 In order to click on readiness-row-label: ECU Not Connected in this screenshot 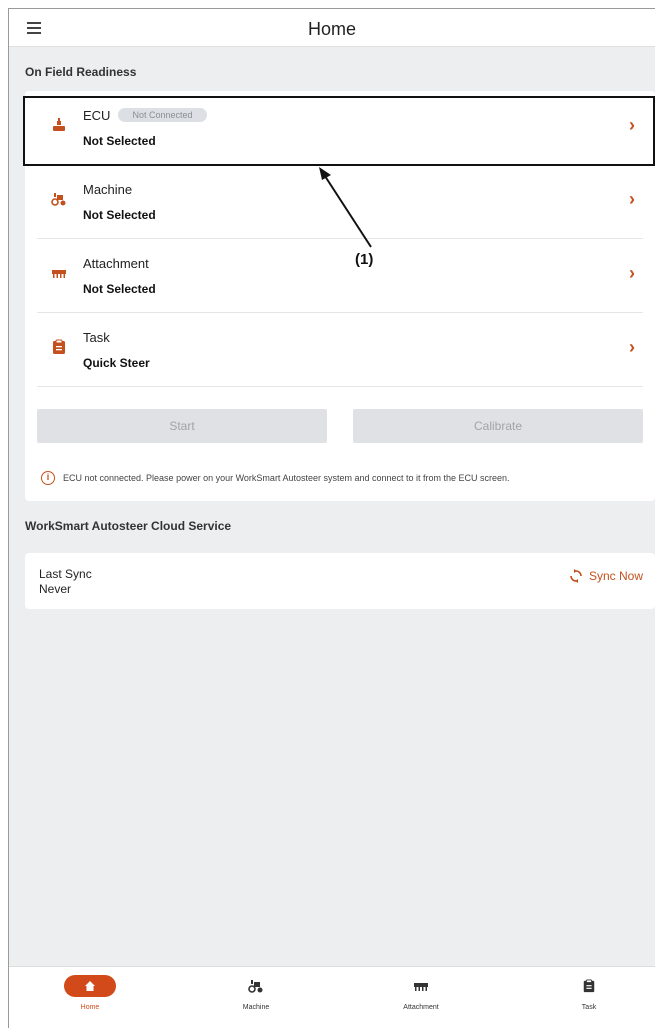, I will do `click(145, 115)`.